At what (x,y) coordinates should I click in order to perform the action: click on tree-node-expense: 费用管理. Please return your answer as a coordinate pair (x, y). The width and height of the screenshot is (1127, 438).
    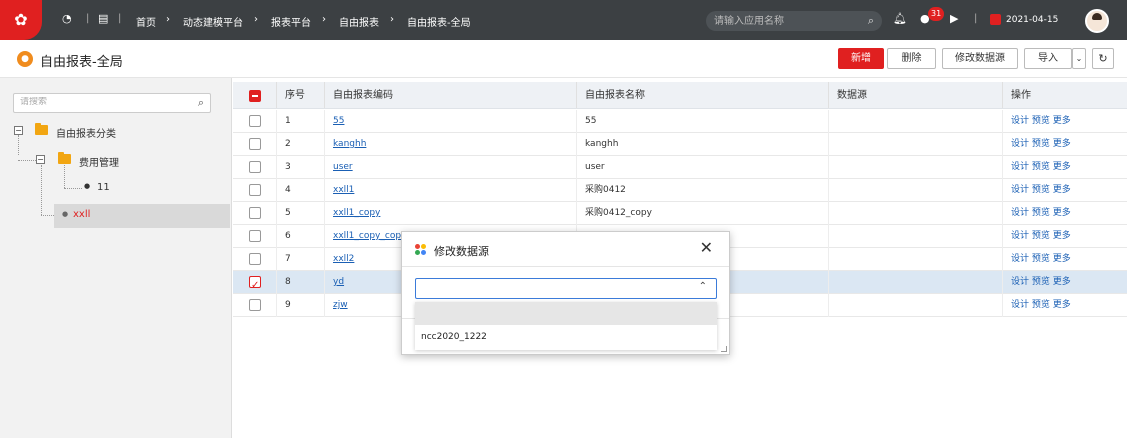
    Looking at the image, I should click on (99, 161).